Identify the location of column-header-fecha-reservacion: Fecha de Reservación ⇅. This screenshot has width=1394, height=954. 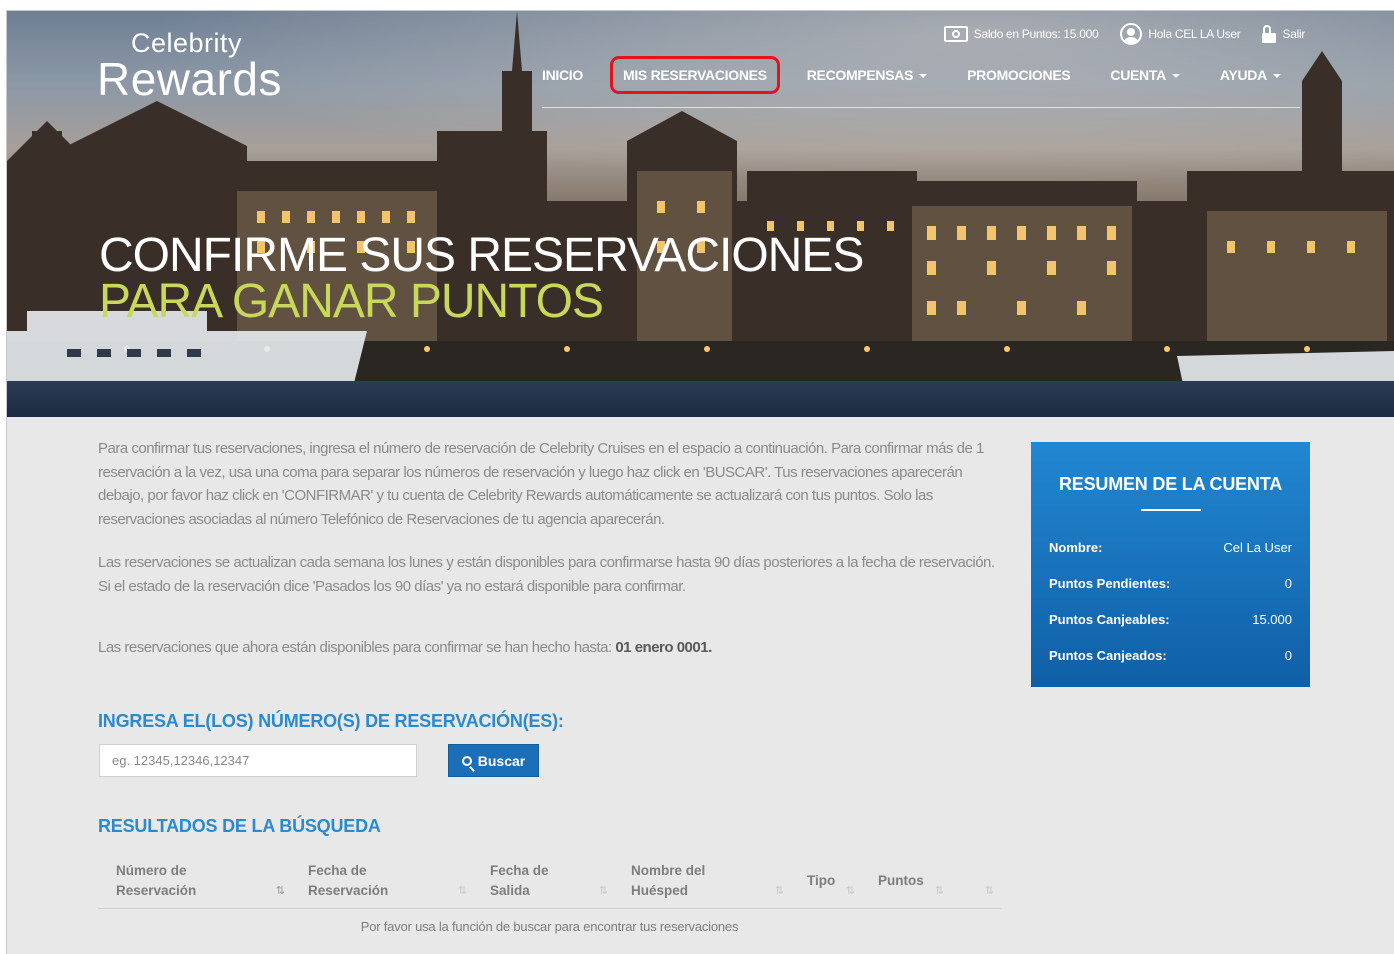
(381, 880).